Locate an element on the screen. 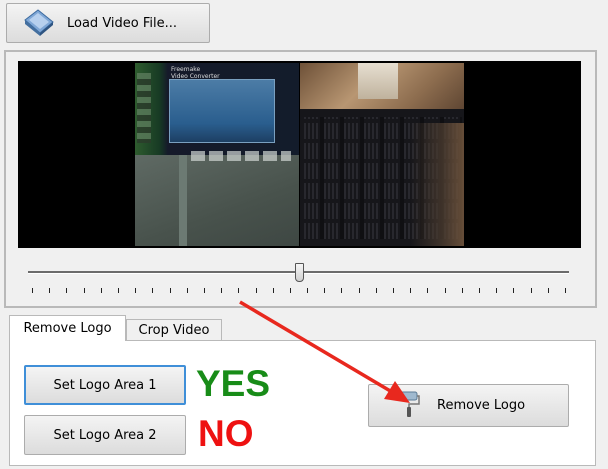  seek-slider-ticks is located at coordinates (299, 291).